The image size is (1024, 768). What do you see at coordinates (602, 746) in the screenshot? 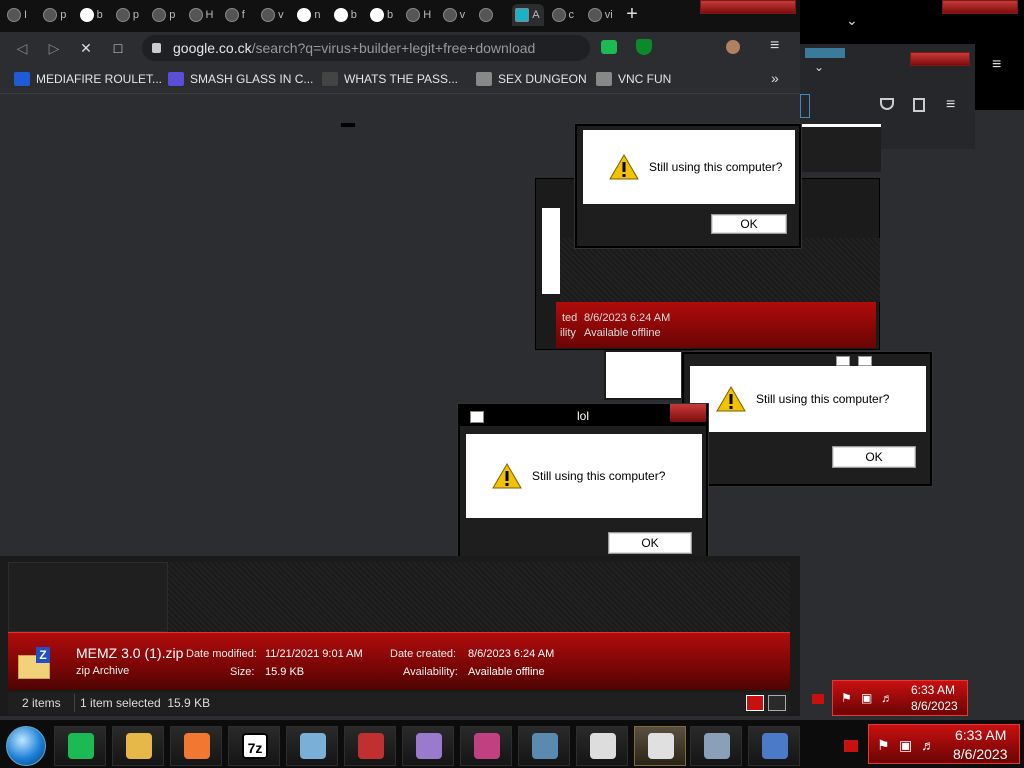
I see `taskbar-terminal` at bounding box center [602, 746].